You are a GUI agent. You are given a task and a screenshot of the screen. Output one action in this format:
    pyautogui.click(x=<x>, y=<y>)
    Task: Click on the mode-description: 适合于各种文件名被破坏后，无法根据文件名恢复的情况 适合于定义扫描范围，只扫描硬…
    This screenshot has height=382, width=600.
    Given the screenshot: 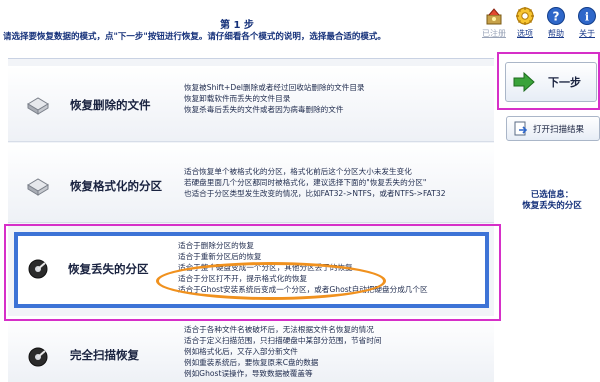 What is the action you would take?
    pyautogui.click(x=339, y=351)
    